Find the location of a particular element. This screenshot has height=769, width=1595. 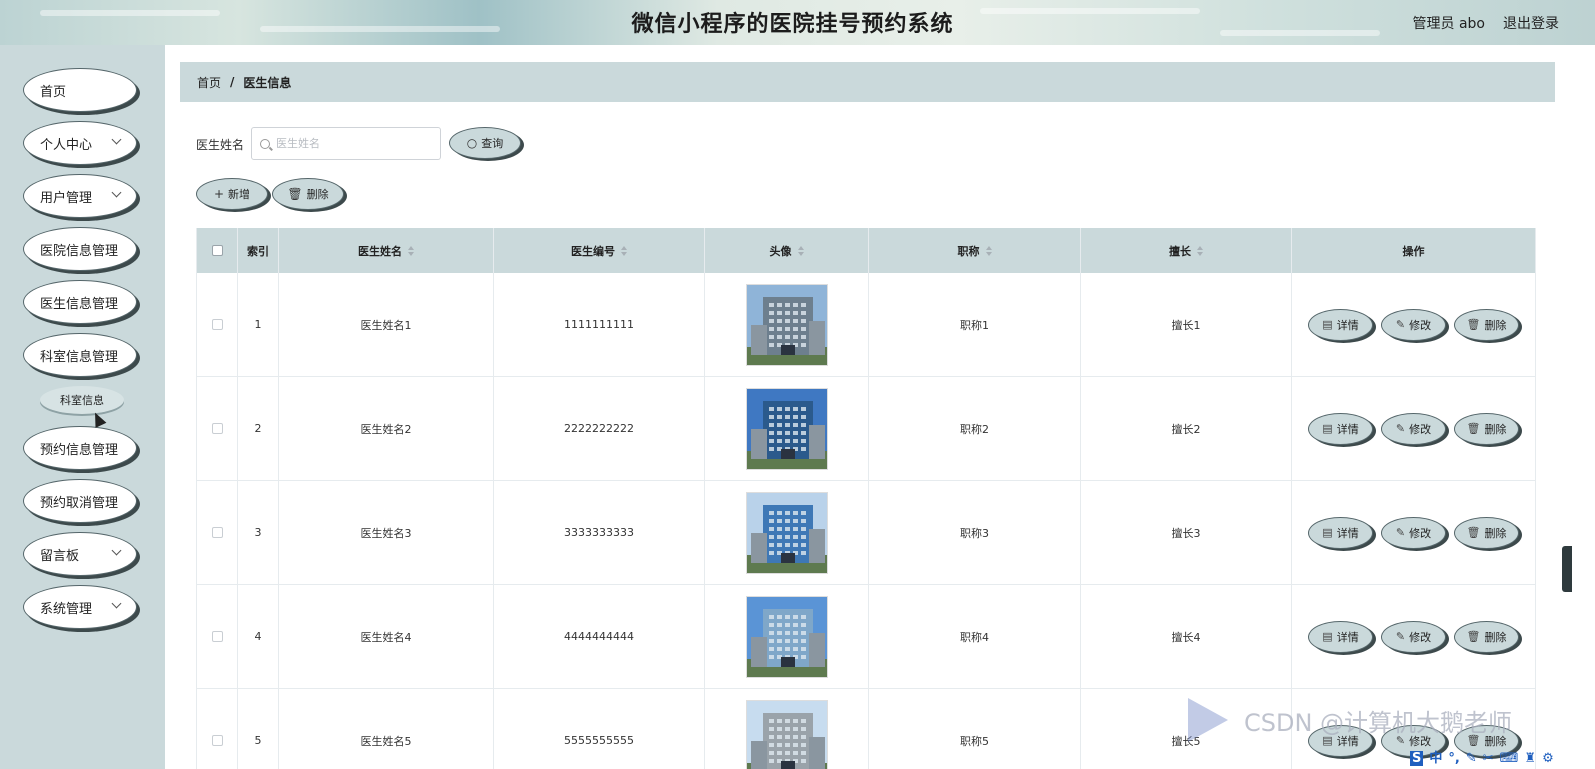

search-box is located at coordinates (346, 143).